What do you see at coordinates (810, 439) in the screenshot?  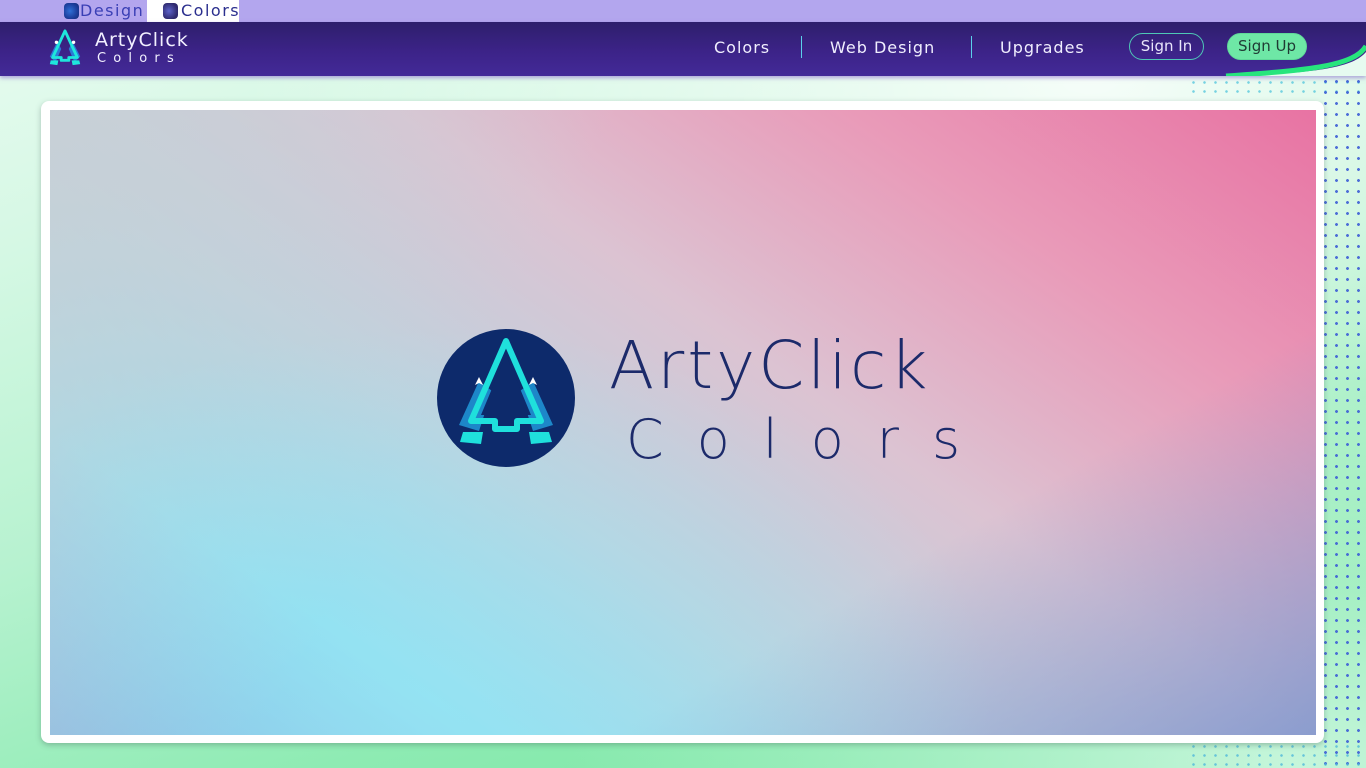 I see `hero-subtitle: Colors` at bounding box center [810, 439].